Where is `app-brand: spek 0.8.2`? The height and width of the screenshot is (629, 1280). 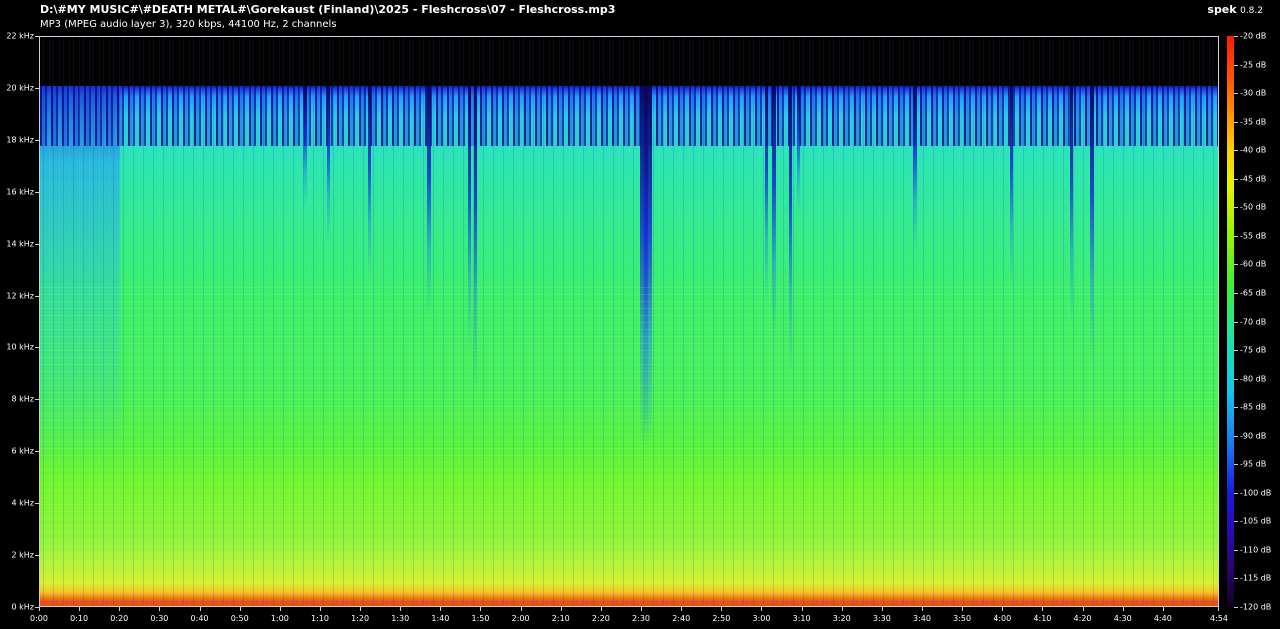 app-brand: spek 0.8.2 is located at coordinates (1235, 9).